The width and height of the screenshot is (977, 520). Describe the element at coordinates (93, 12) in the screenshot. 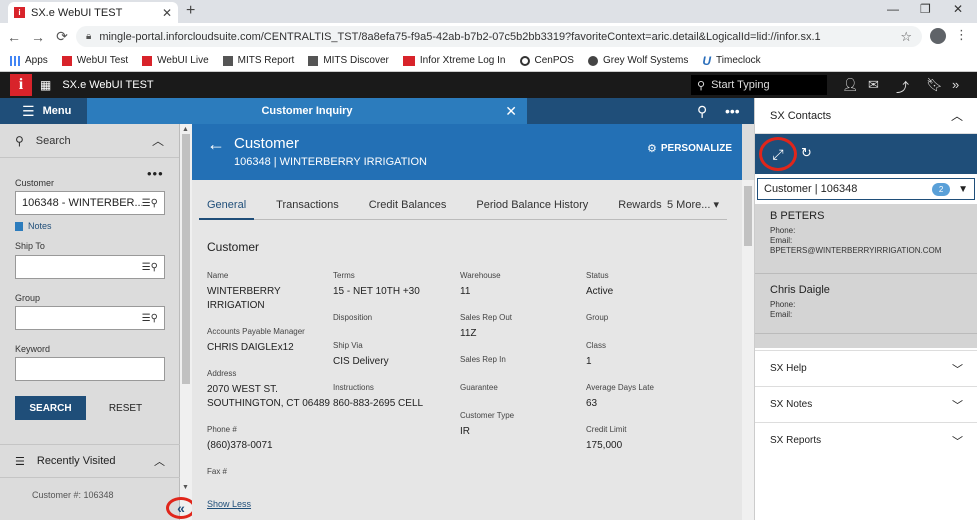

I see `browser-tab: i SX.e WebUI TEST ✕` at that location.